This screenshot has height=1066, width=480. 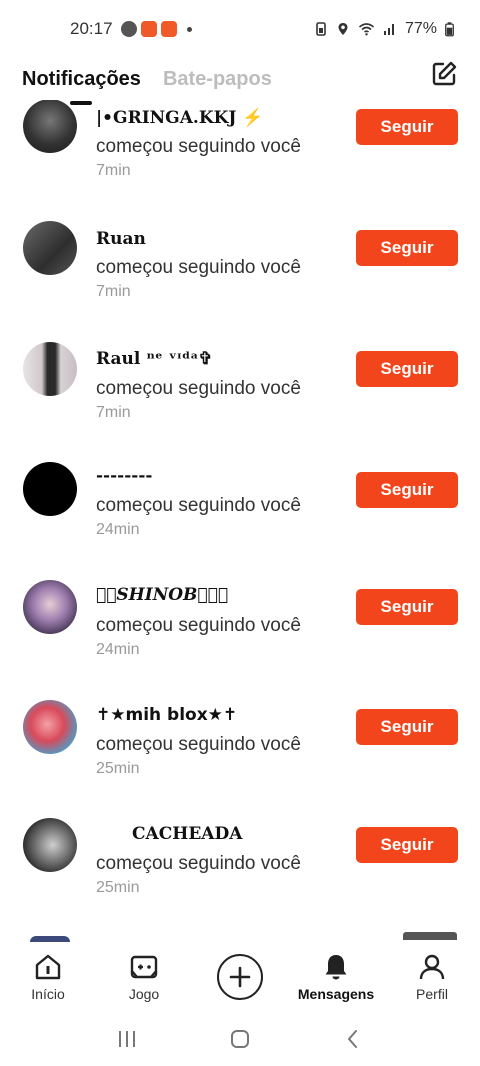 What do you see at coordinates (321, 29) in the screenshot?
I see `battery-saver-icon` at bounding box center [321, 29].